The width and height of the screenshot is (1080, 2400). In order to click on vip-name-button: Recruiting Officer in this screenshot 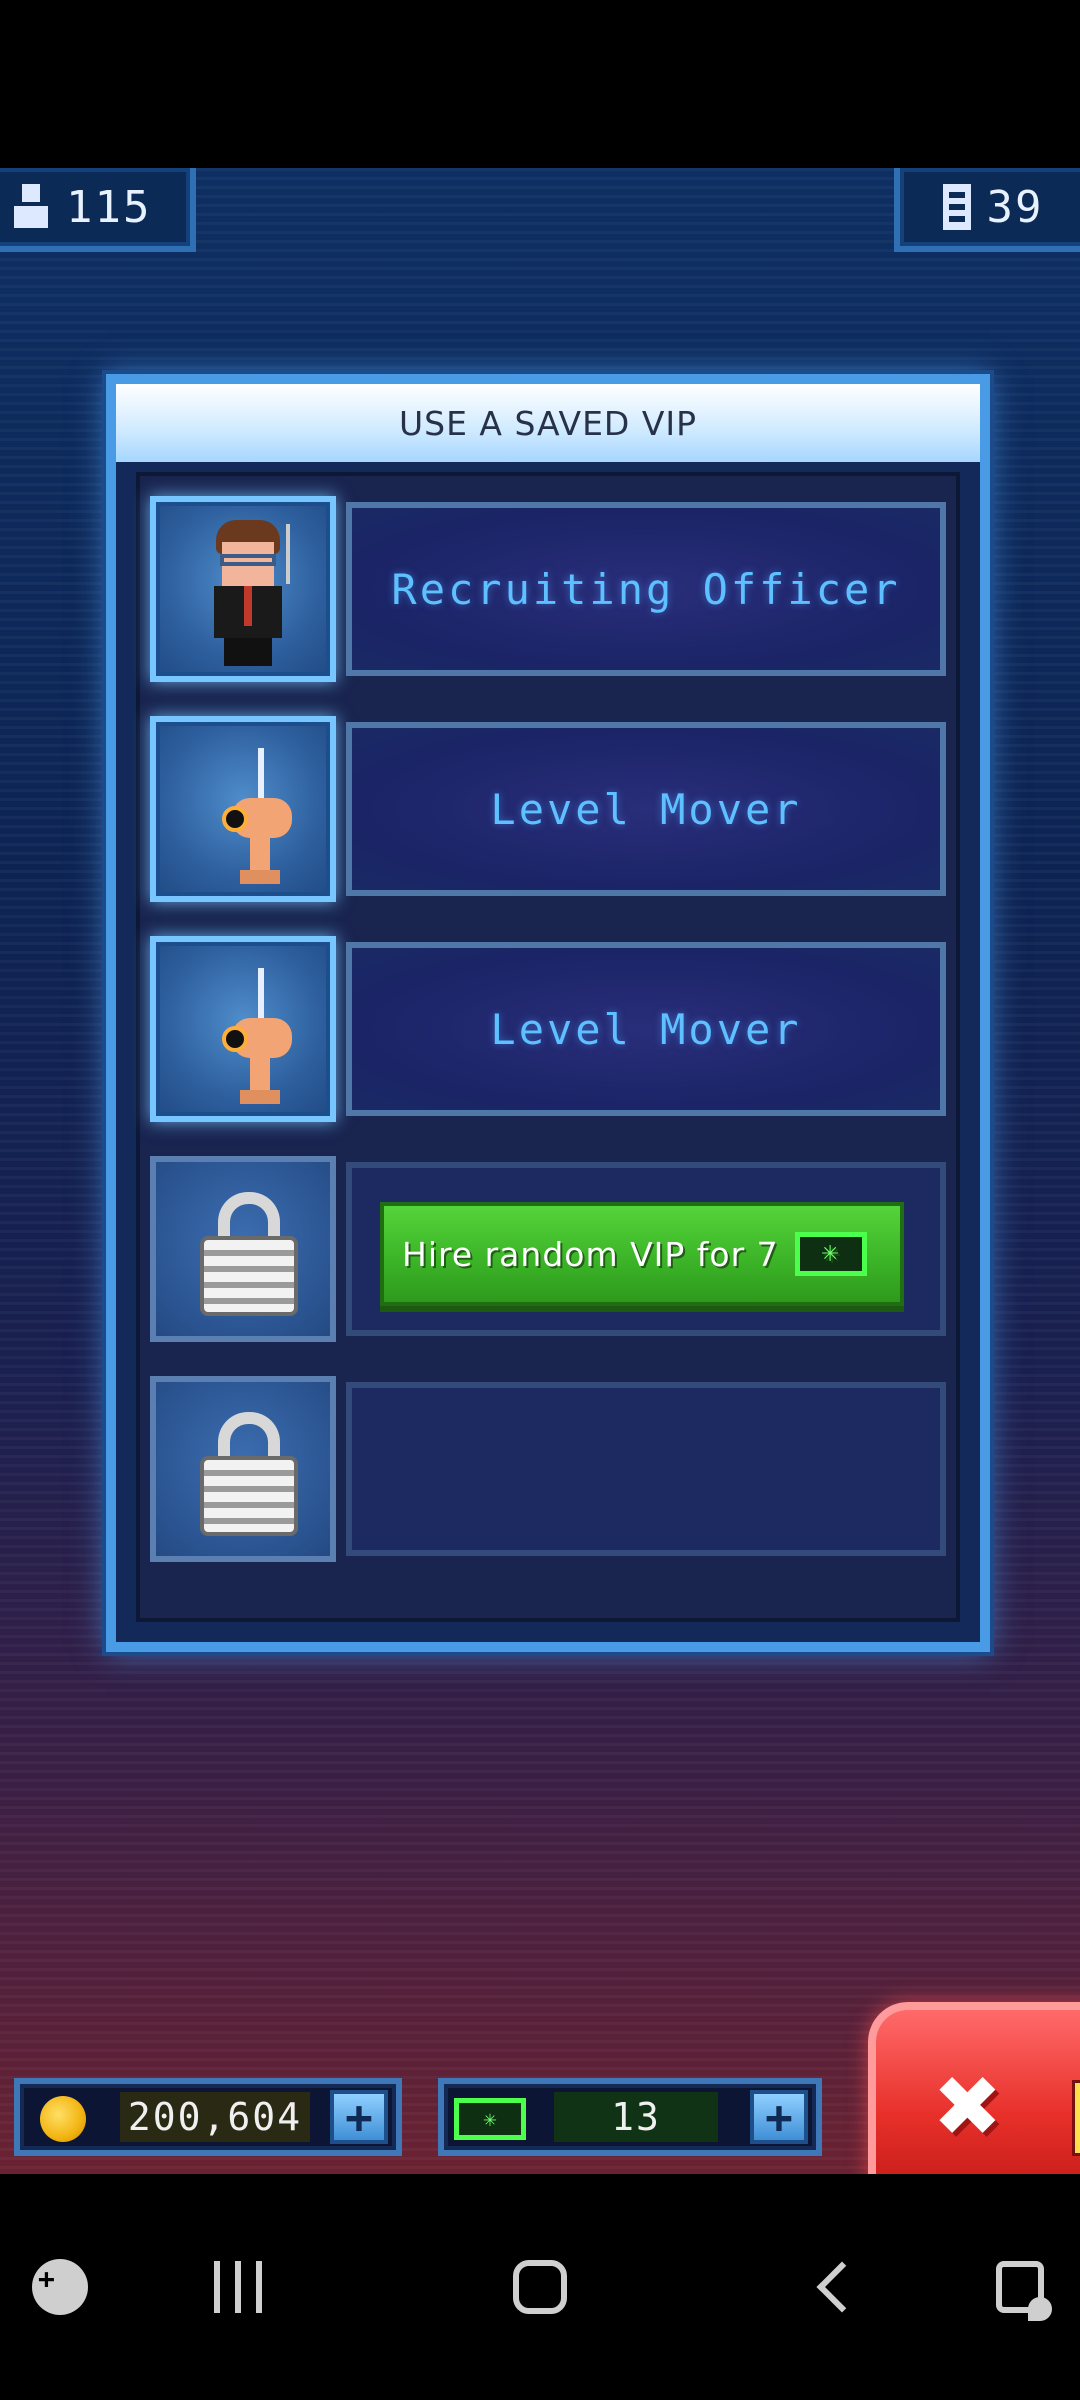, I will do `click(646, 589)`.